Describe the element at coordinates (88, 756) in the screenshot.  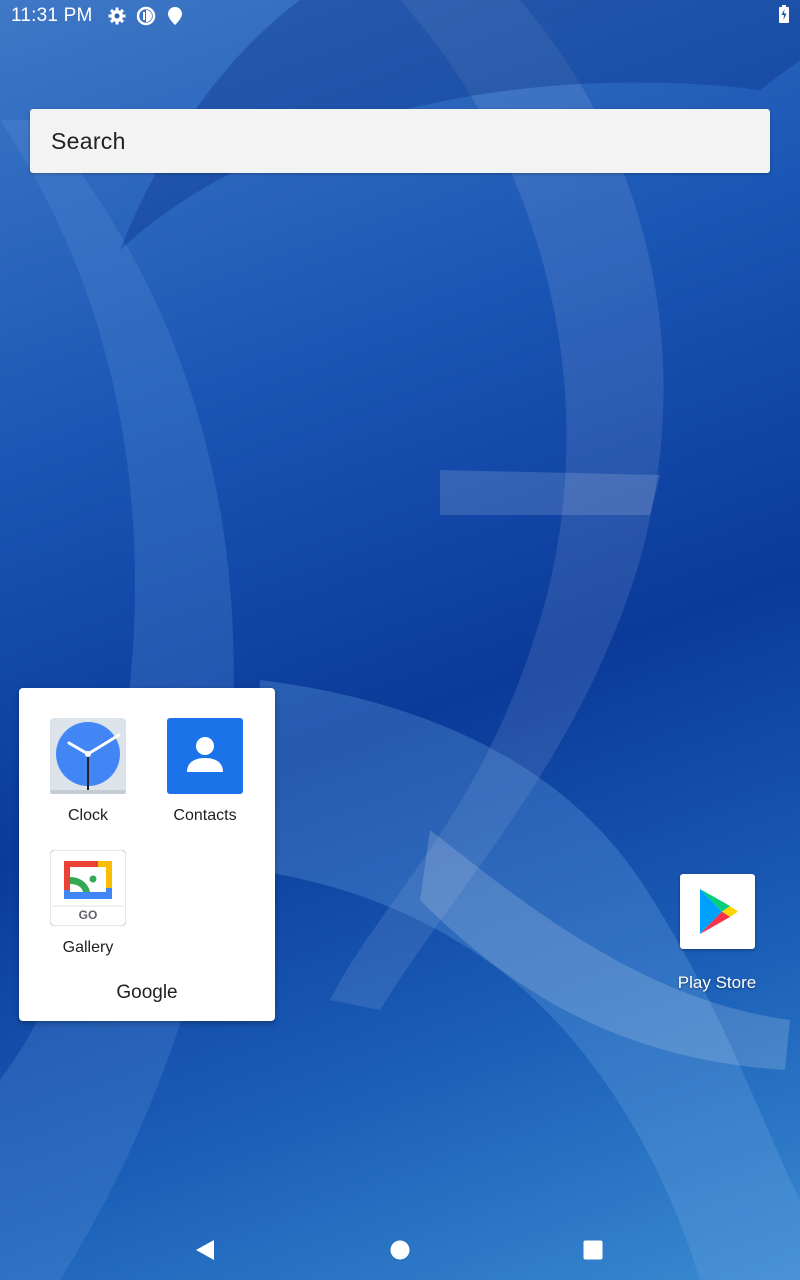
I see `clock-icon` at that location.